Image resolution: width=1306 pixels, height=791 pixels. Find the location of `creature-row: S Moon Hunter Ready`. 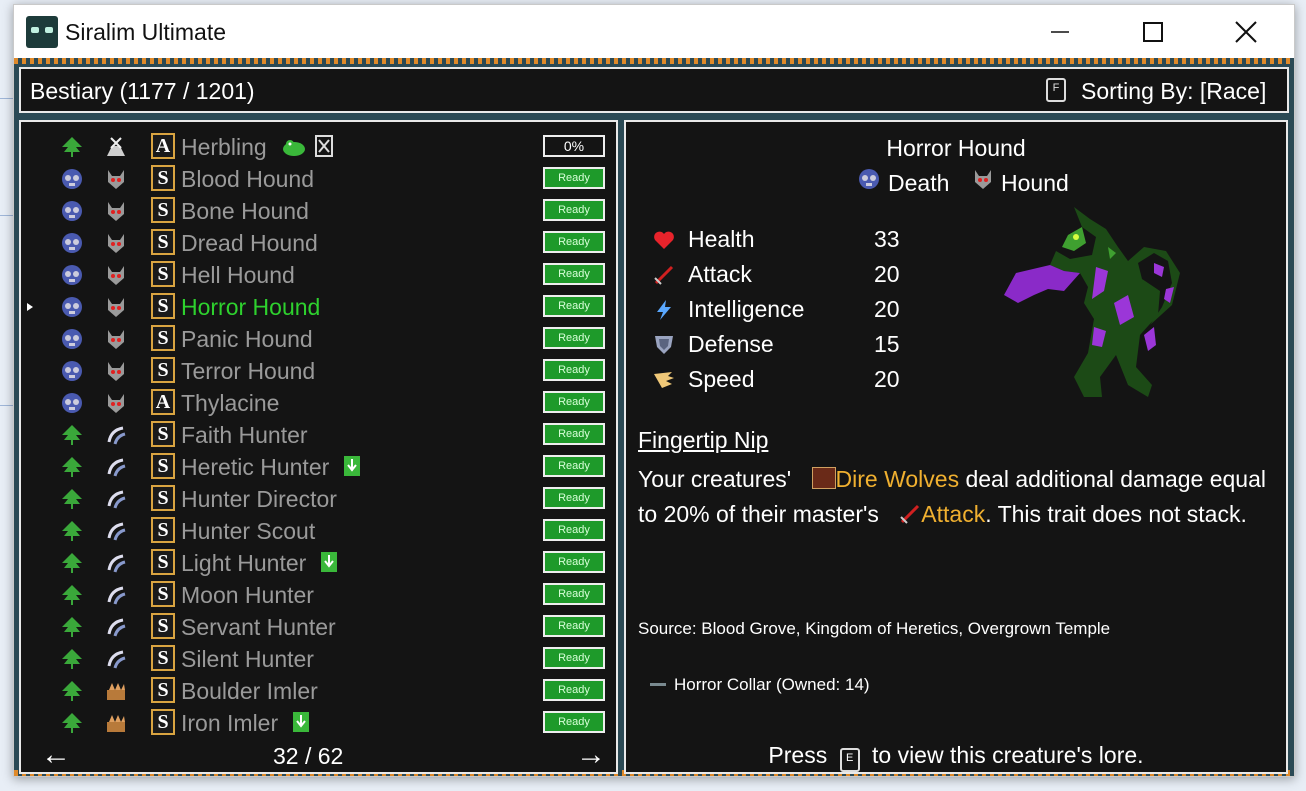

creature-row: S Moon Hunter Ready is located at coordinates (321, 594).